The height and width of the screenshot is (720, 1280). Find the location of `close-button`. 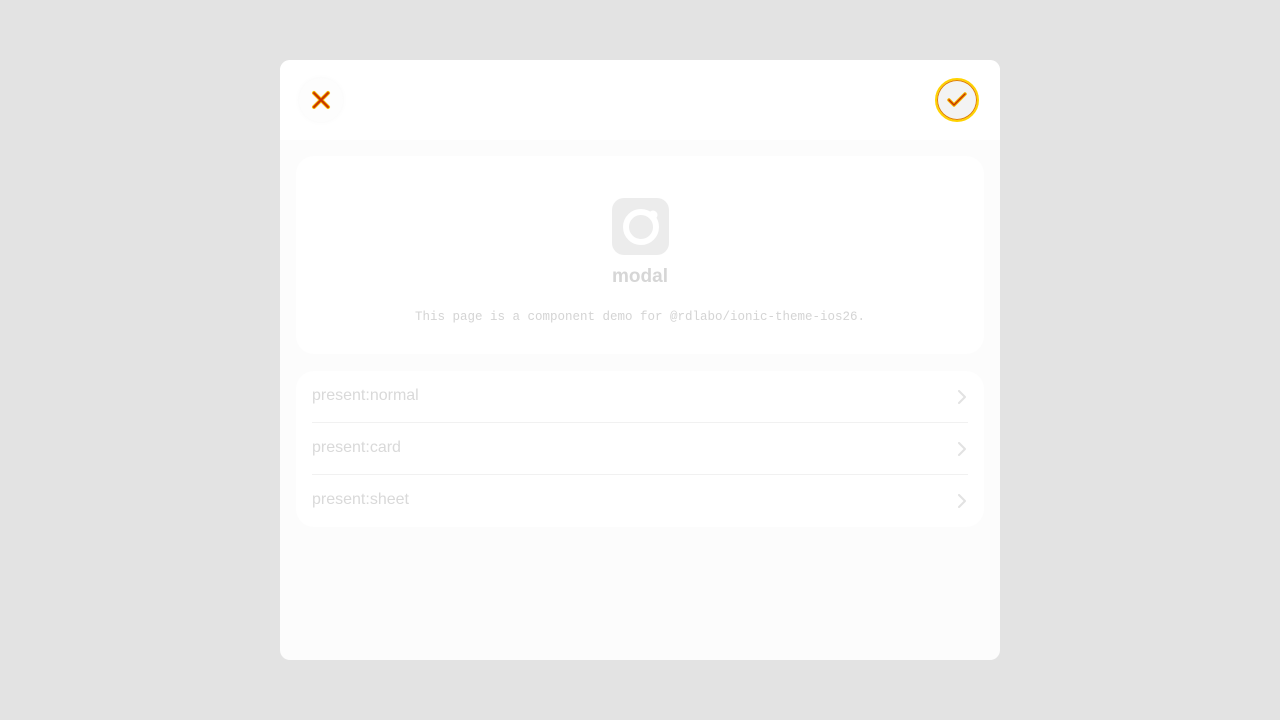

close-button is located at coordinates (321, 100).